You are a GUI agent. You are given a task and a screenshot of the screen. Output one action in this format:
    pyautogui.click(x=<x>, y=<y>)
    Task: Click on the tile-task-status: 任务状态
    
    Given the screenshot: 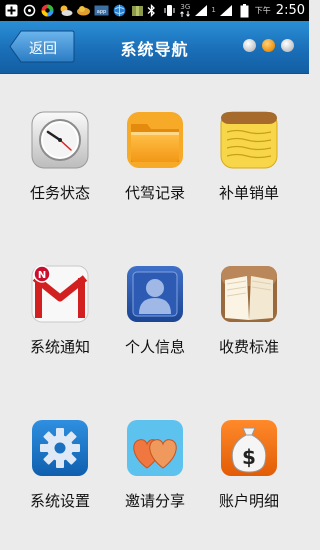 What is the action you would take?
    pyautogui.click(x=59, y=165)
    